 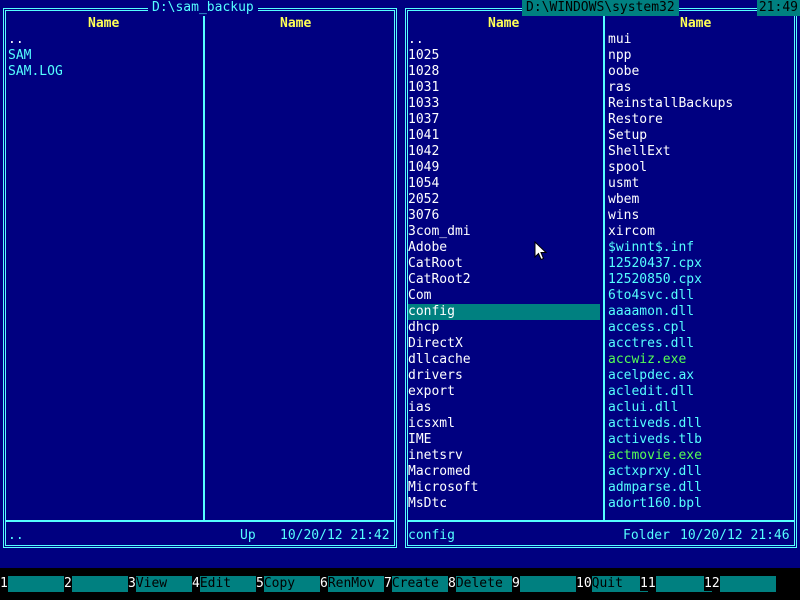 I want to click on f9-key-number: 9, so click(x=516, y=583).